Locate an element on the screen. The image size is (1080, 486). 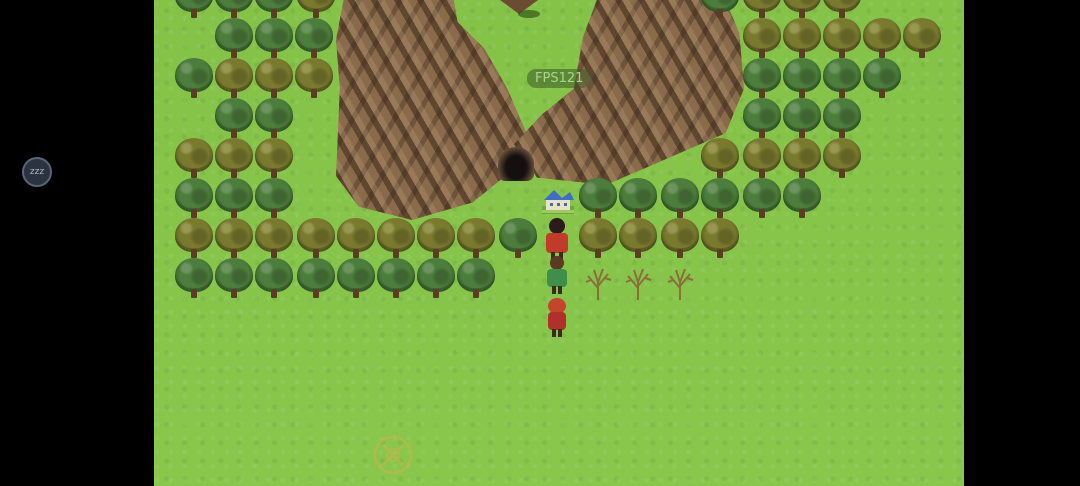
fps-counter: FPS121 is located at coordinates (559, 78).